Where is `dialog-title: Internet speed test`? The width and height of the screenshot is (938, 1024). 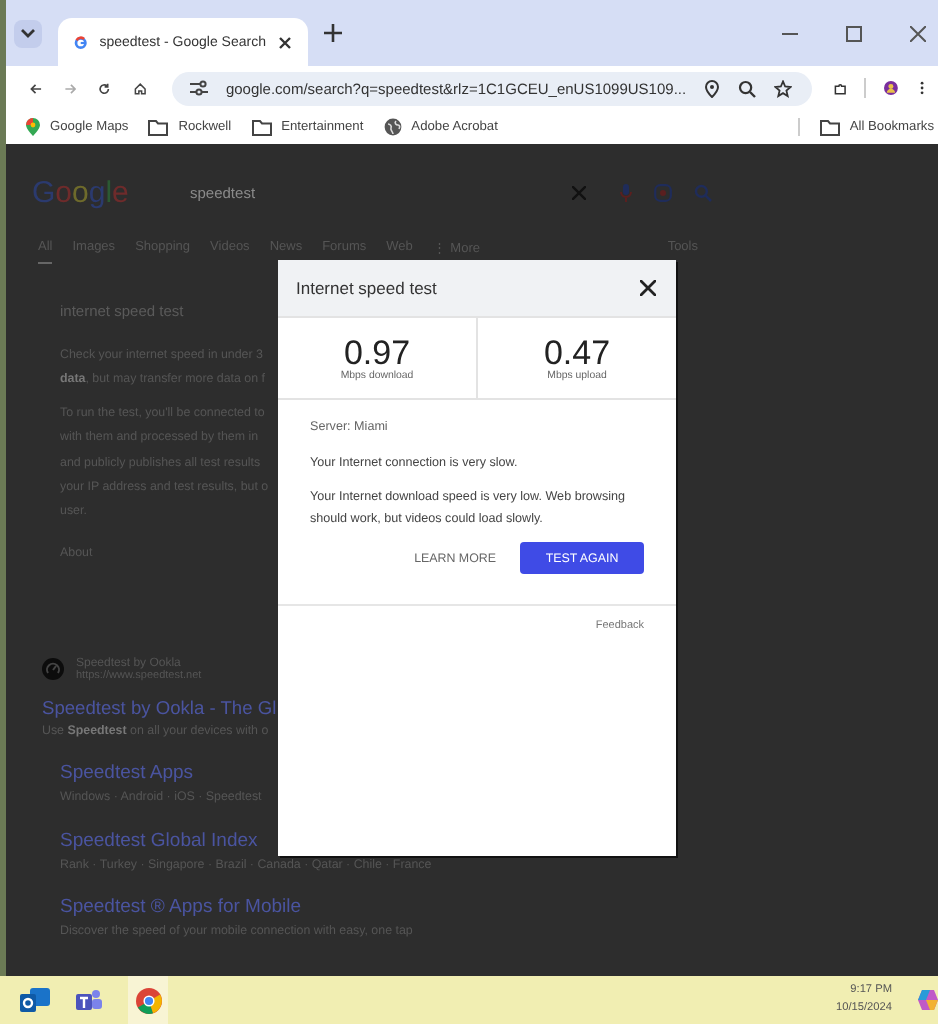
dialog-title: Internet speed test is located at coordinates (366, 288).